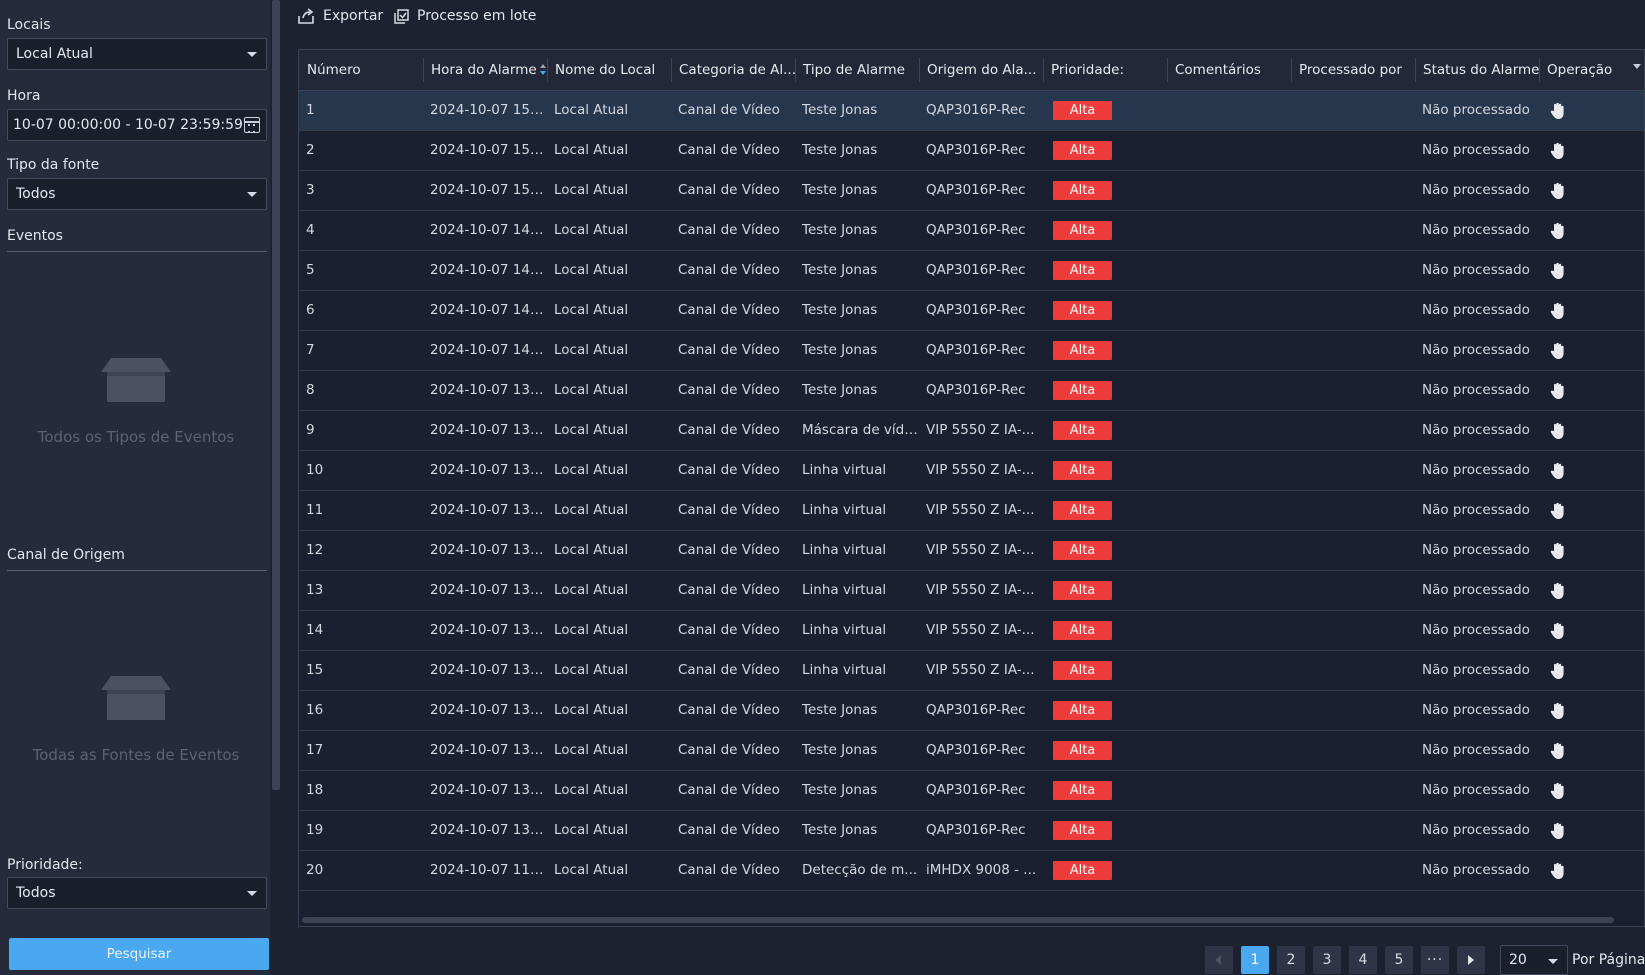  Describe the element at coordinates (485, 70) in the screenshot. I see `column-header-hora: Hora do Alarme` at that location.